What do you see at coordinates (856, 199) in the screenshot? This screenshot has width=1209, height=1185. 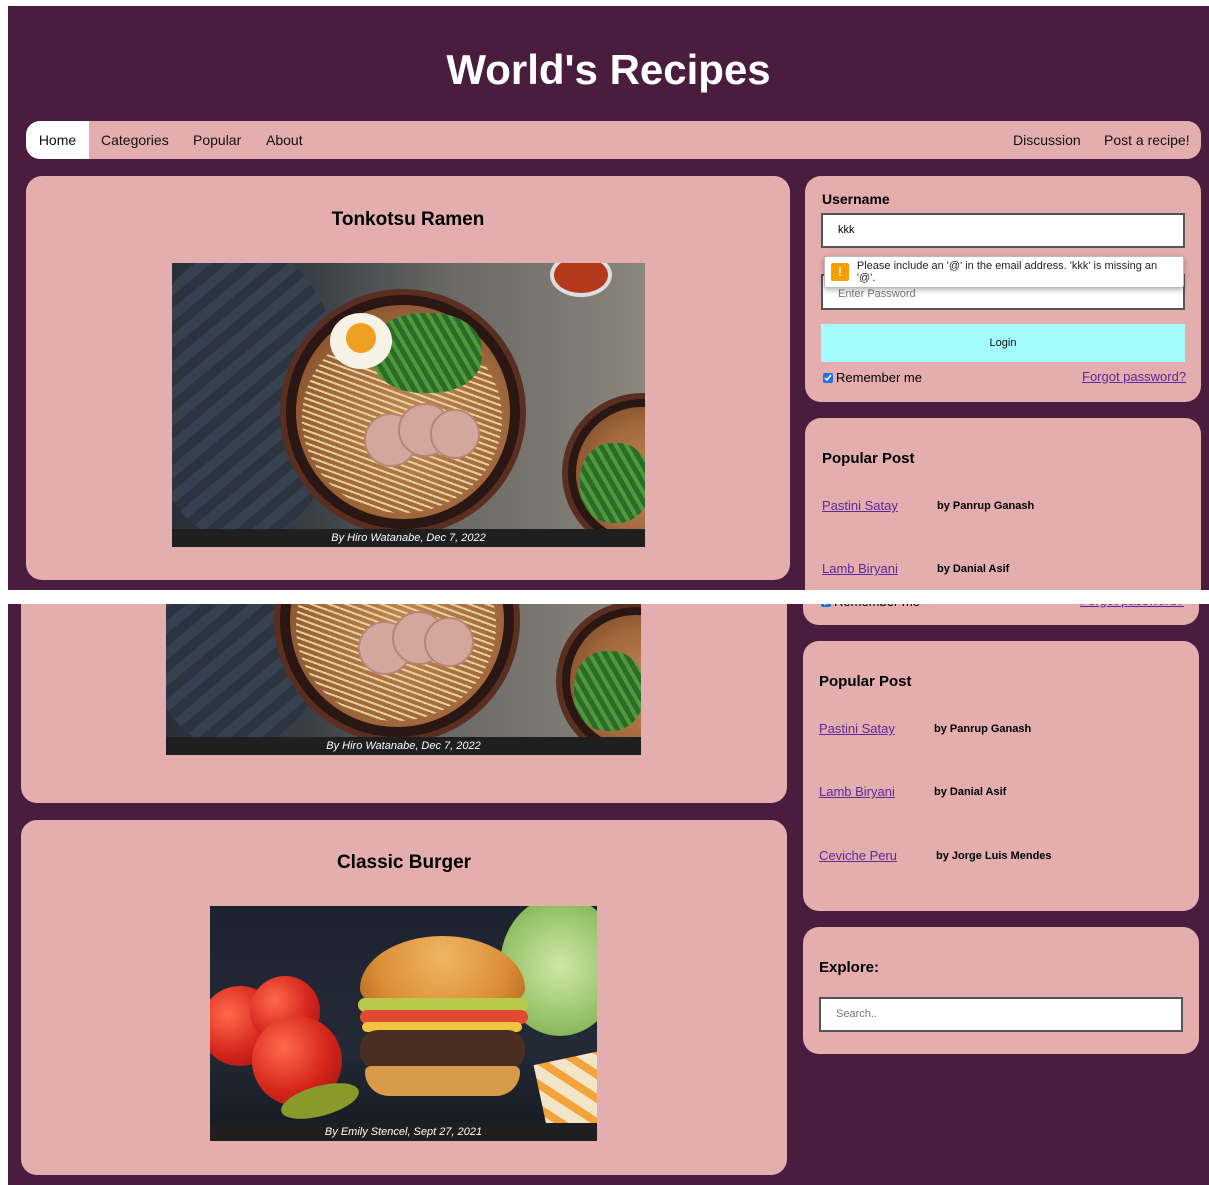 I see `username-label: Username` at bounding box center [856, 199].